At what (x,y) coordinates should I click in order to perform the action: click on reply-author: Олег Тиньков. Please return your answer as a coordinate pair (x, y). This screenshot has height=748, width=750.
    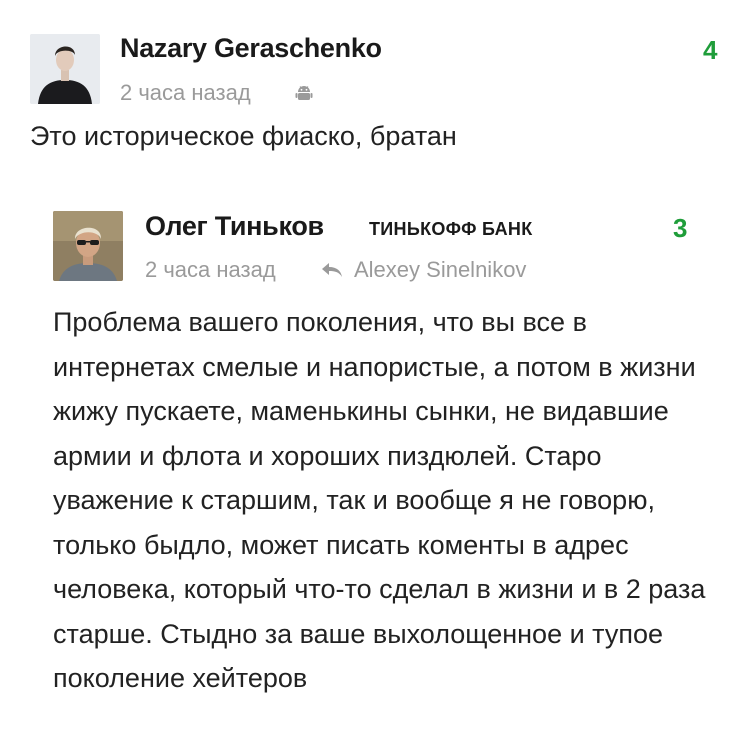
    Looking at the image, I should click on (234, 226).